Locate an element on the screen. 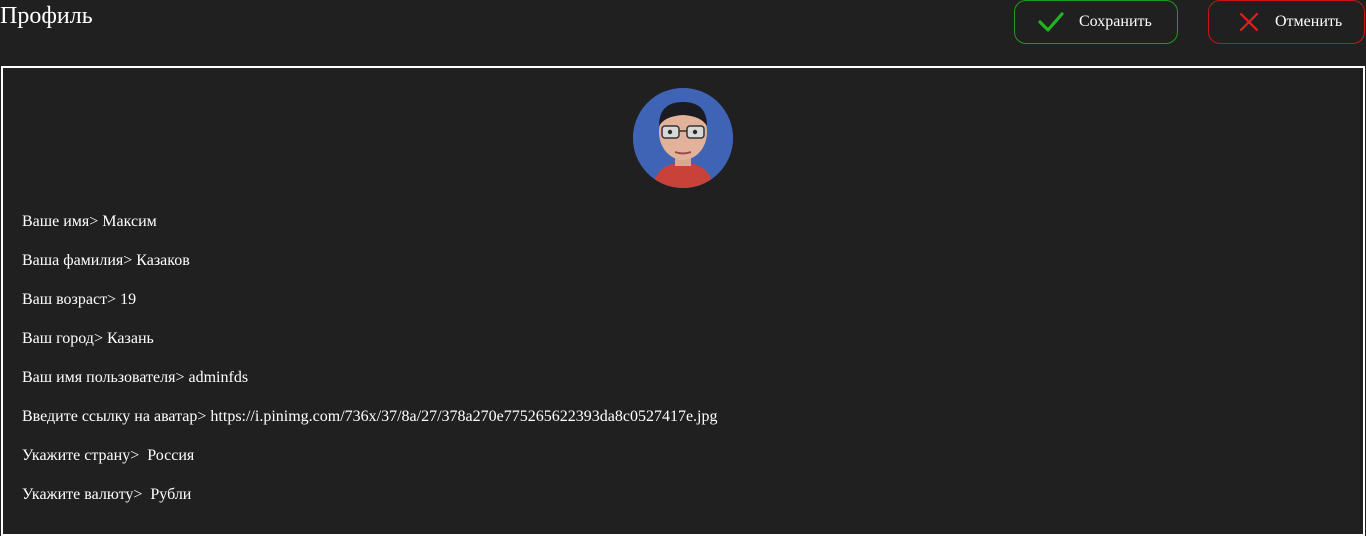 This screenshot has width=1366, height=536. field-label: Ваш возраст> is located at coordinates (69, 299).